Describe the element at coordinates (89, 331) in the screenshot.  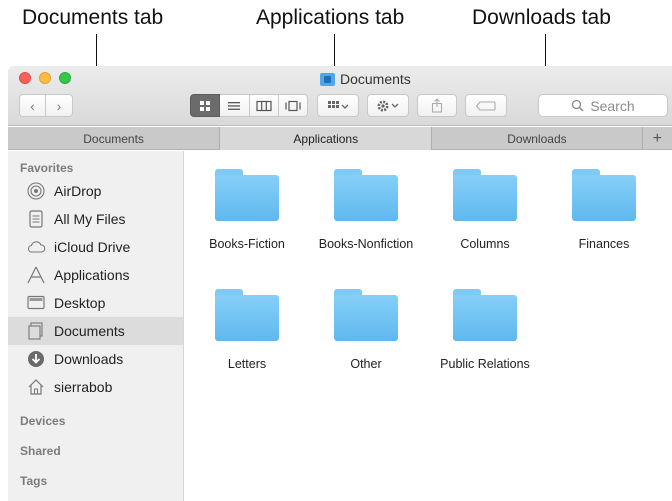
I see `sidebar-item-label: Documents` at that location.